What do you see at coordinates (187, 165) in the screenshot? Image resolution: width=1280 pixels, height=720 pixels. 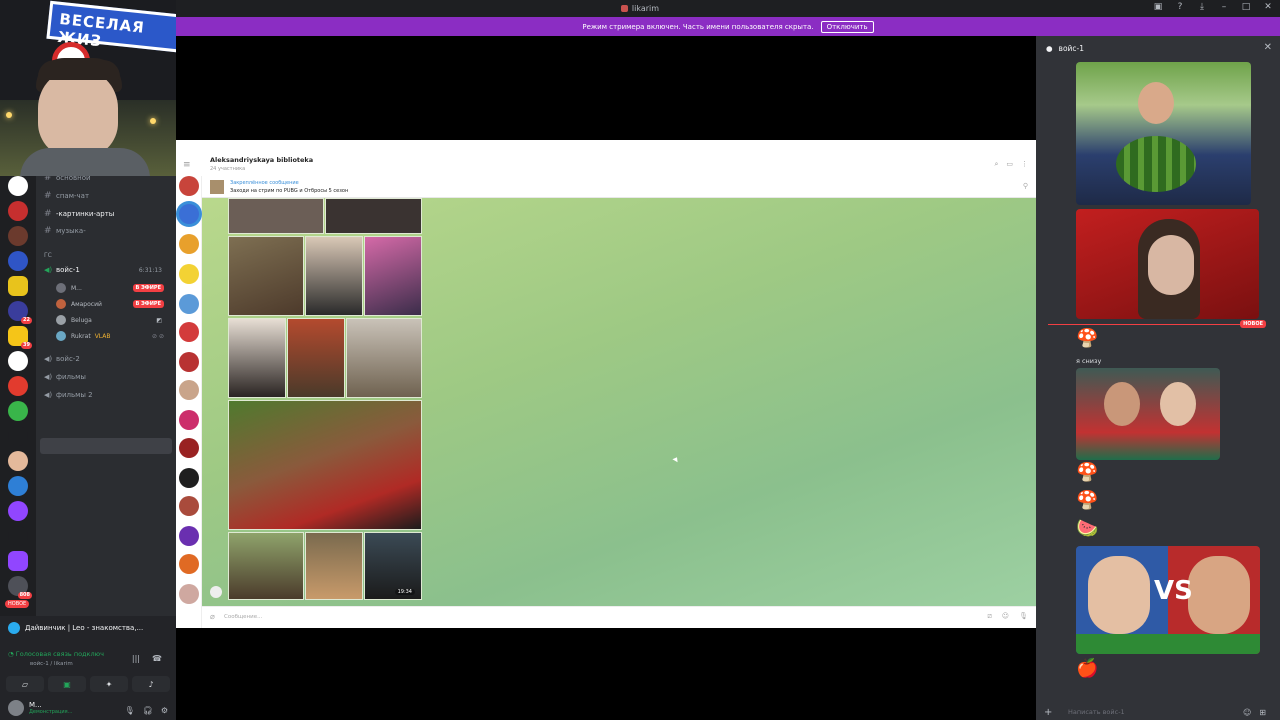 I see `menu-icon: ≡` at bounding box center [187, 165].